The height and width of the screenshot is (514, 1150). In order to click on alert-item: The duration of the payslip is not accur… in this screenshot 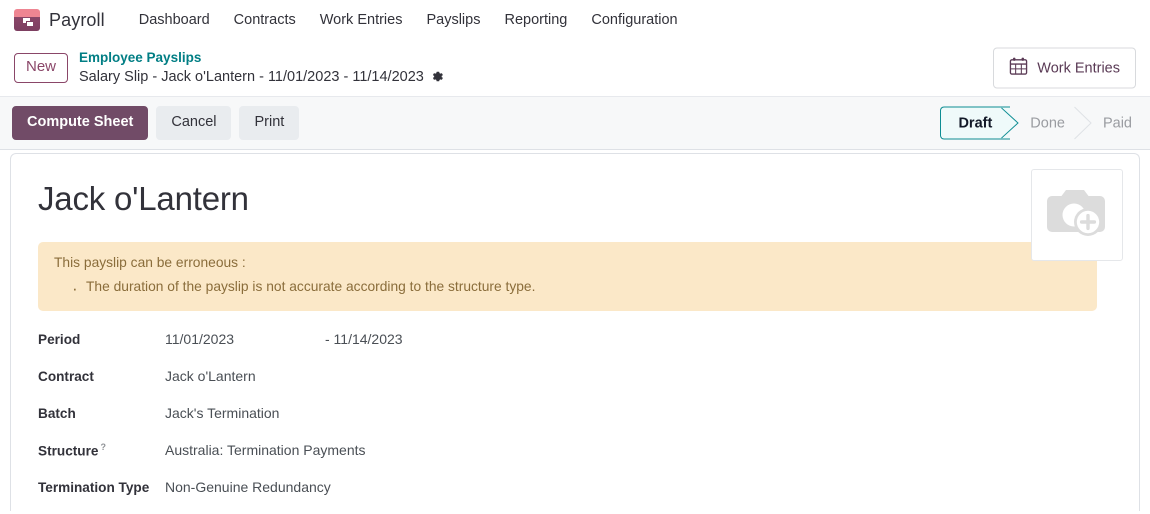, I will do `click(577, 288)`.